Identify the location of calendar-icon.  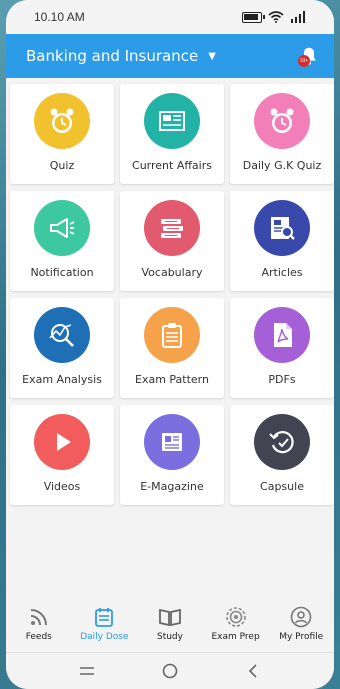
(104, 617).